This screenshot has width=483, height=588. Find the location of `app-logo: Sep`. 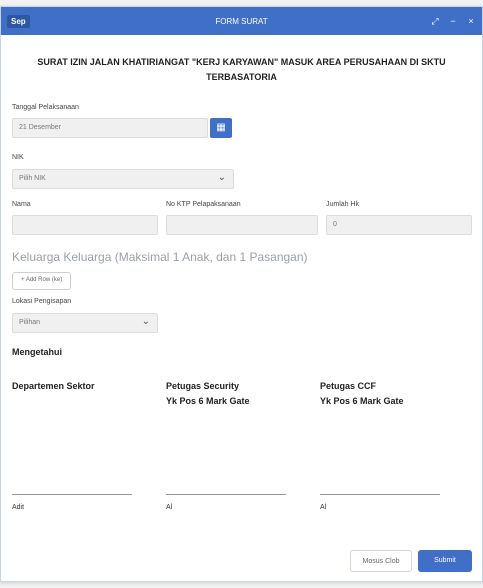

app-logo: Sep is located at coordinates (18, 21).